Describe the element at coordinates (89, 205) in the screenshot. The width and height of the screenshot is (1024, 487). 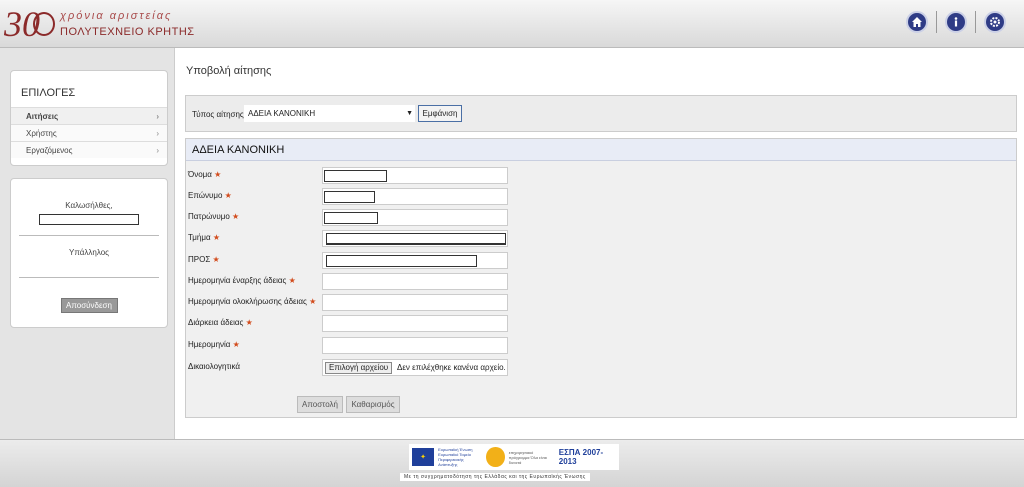
I see `welcome-text: Καλωσήλθες,` at that location.